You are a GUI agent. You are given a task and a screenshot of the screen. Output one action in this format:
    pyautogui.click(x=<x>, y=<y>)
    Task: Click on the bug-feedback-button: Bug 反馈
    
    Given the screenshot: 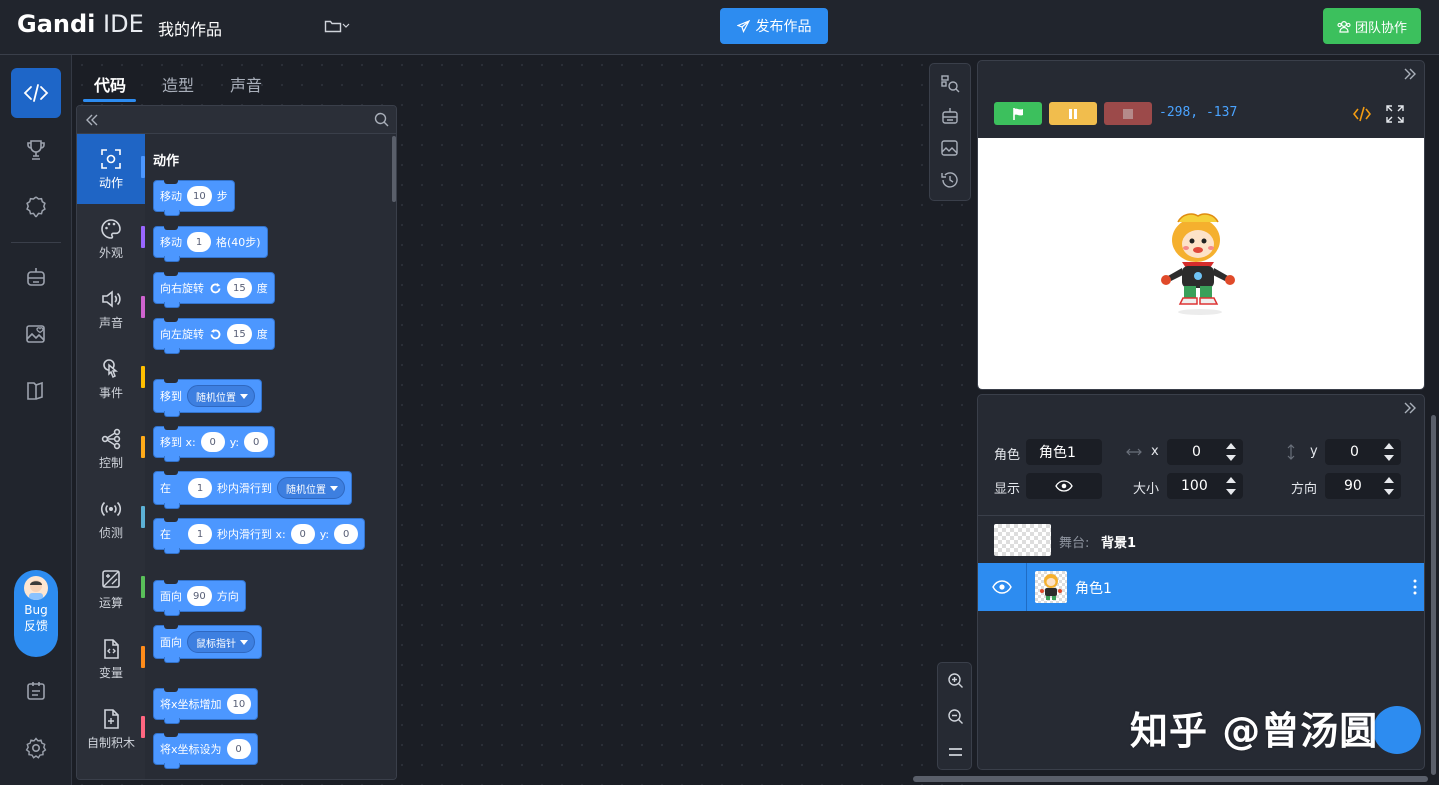 What is the action you would take?
    pyautogui.click(x=36, y=613)
    